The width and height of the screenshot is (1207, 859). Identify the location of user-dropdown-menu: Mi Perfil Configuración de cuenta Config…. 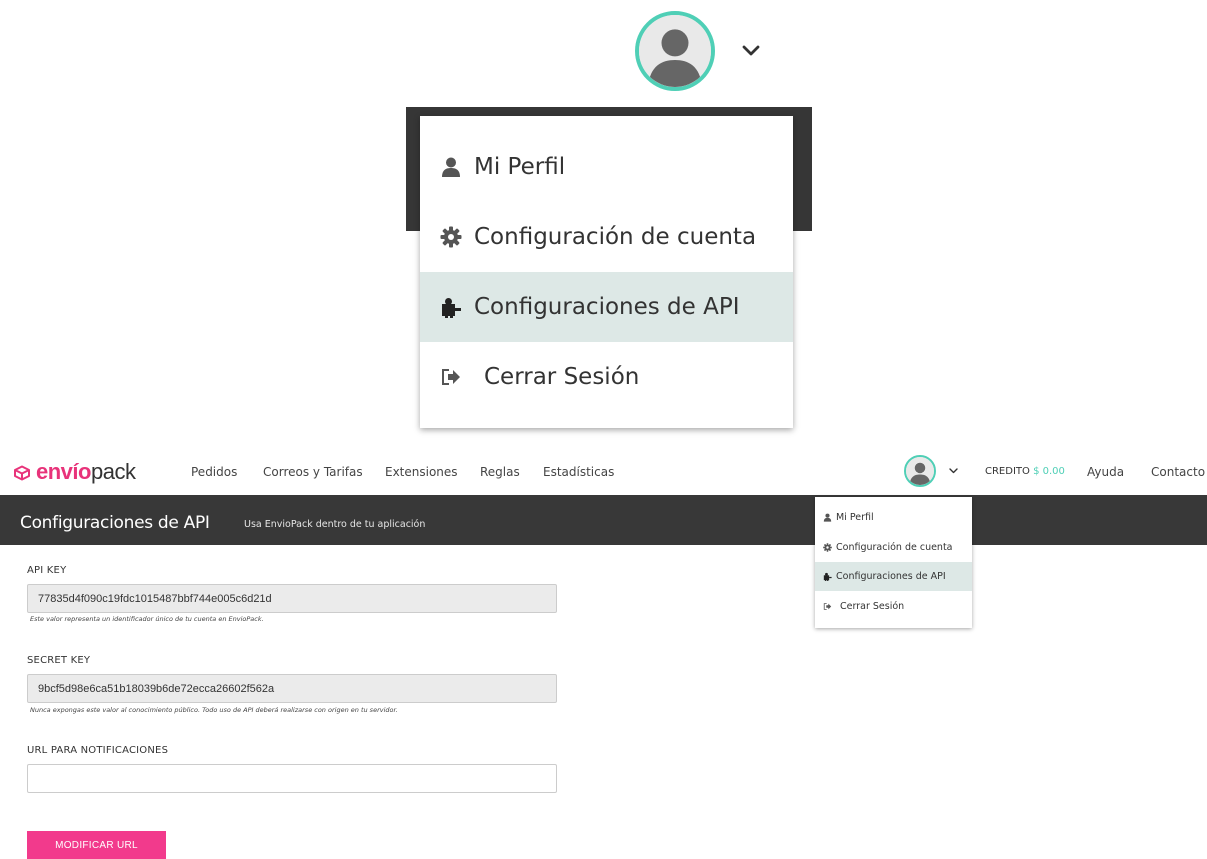
(893, 562).